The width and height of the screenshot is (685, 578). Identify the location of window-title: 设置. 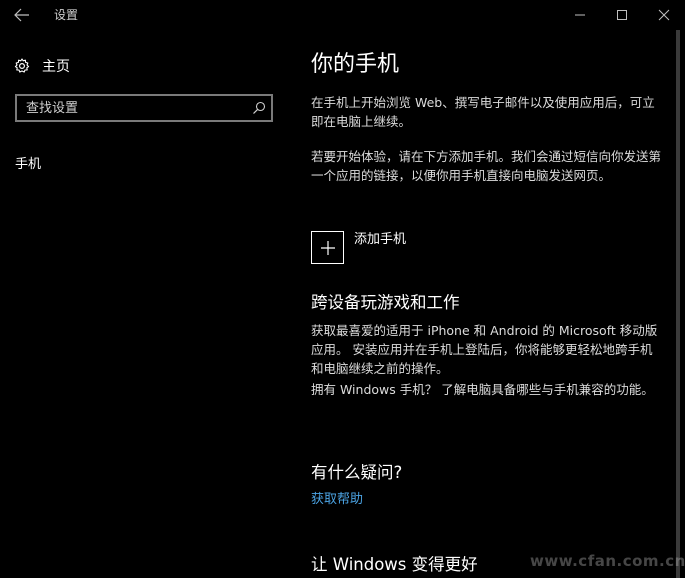
(66, 15).